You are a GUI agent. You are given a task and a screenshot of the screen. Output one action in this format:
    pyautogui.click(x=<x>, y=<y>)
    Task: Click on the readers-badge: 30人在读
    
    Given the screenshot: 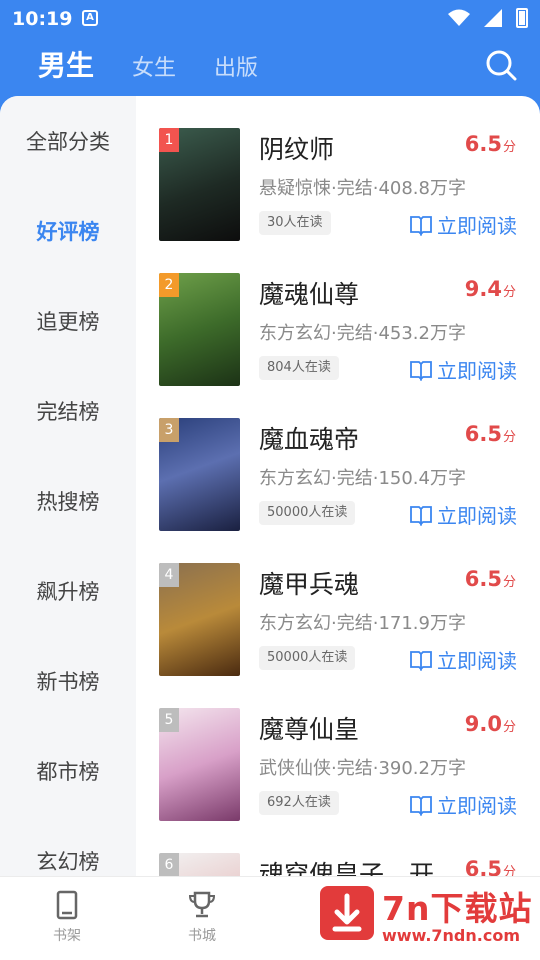 What is the action you would take?
    pyautogui.click(x=295, y=223)
    